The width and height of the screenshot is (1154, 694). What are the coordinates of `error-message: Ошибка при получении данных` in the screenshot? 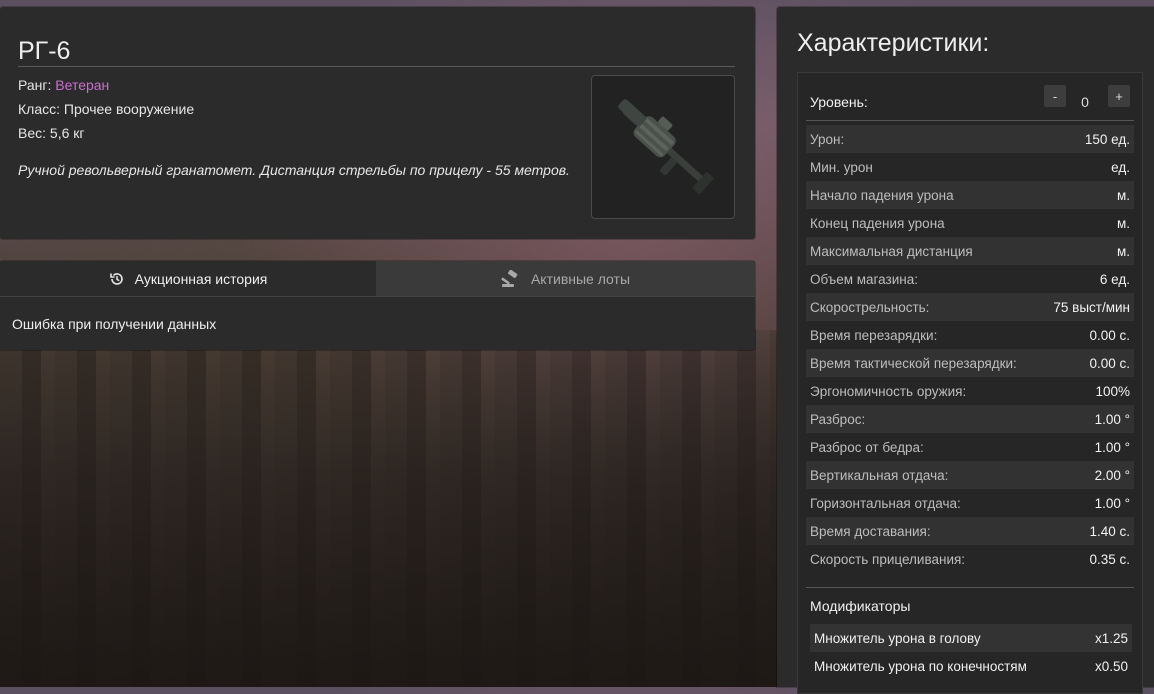 It's located at (114, 324).